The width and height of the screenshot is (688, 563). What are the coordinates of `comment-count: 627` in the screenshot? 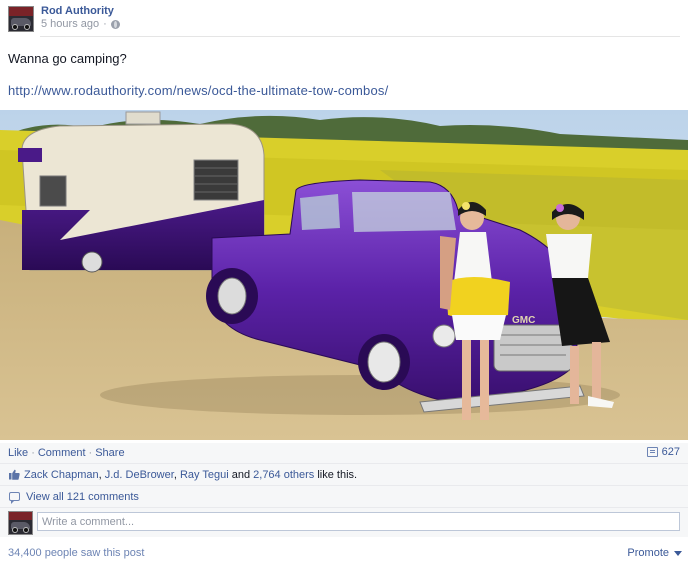 It's located at (663, 452).